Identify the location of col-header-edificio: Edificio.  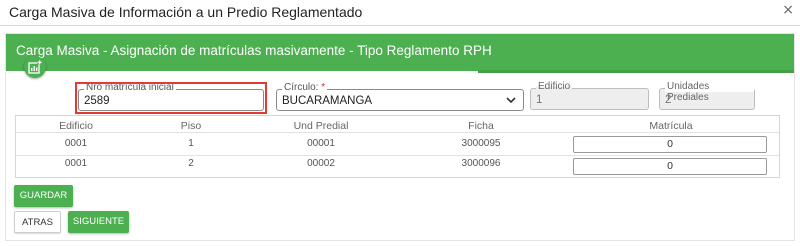
(76, 126).